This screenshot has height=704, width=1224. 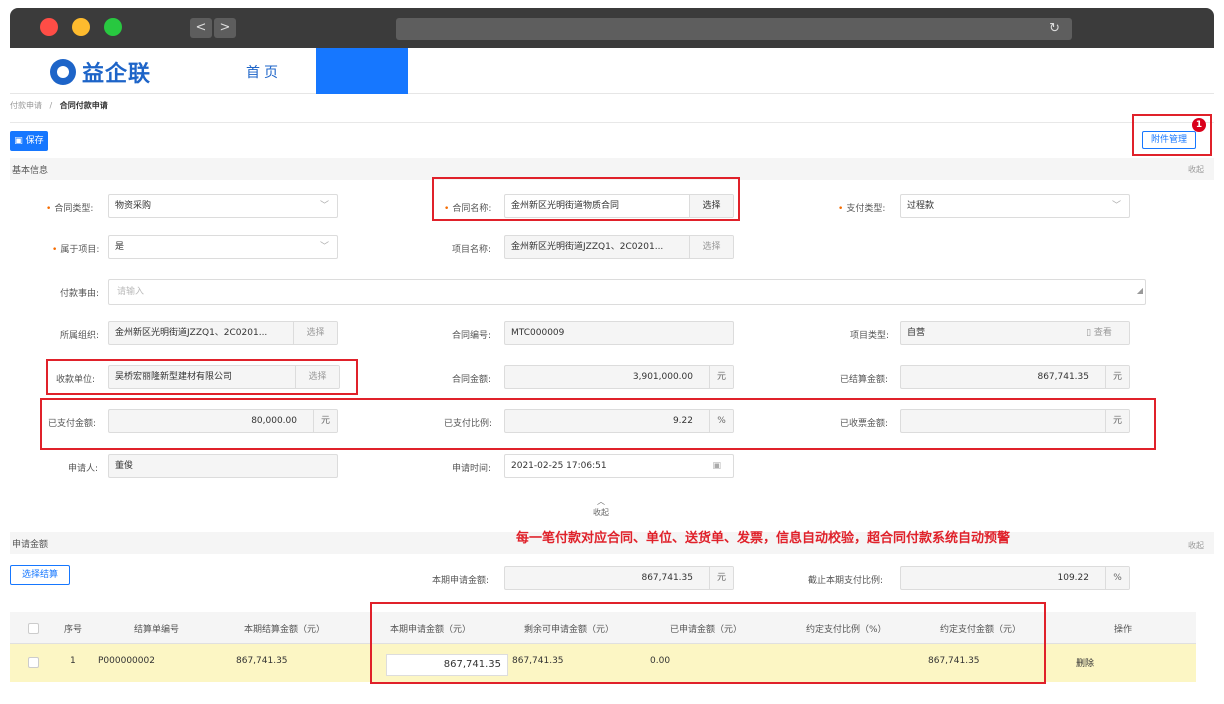 I want to click on project-name-label: 项目名称:, so click(x=472, y=250).